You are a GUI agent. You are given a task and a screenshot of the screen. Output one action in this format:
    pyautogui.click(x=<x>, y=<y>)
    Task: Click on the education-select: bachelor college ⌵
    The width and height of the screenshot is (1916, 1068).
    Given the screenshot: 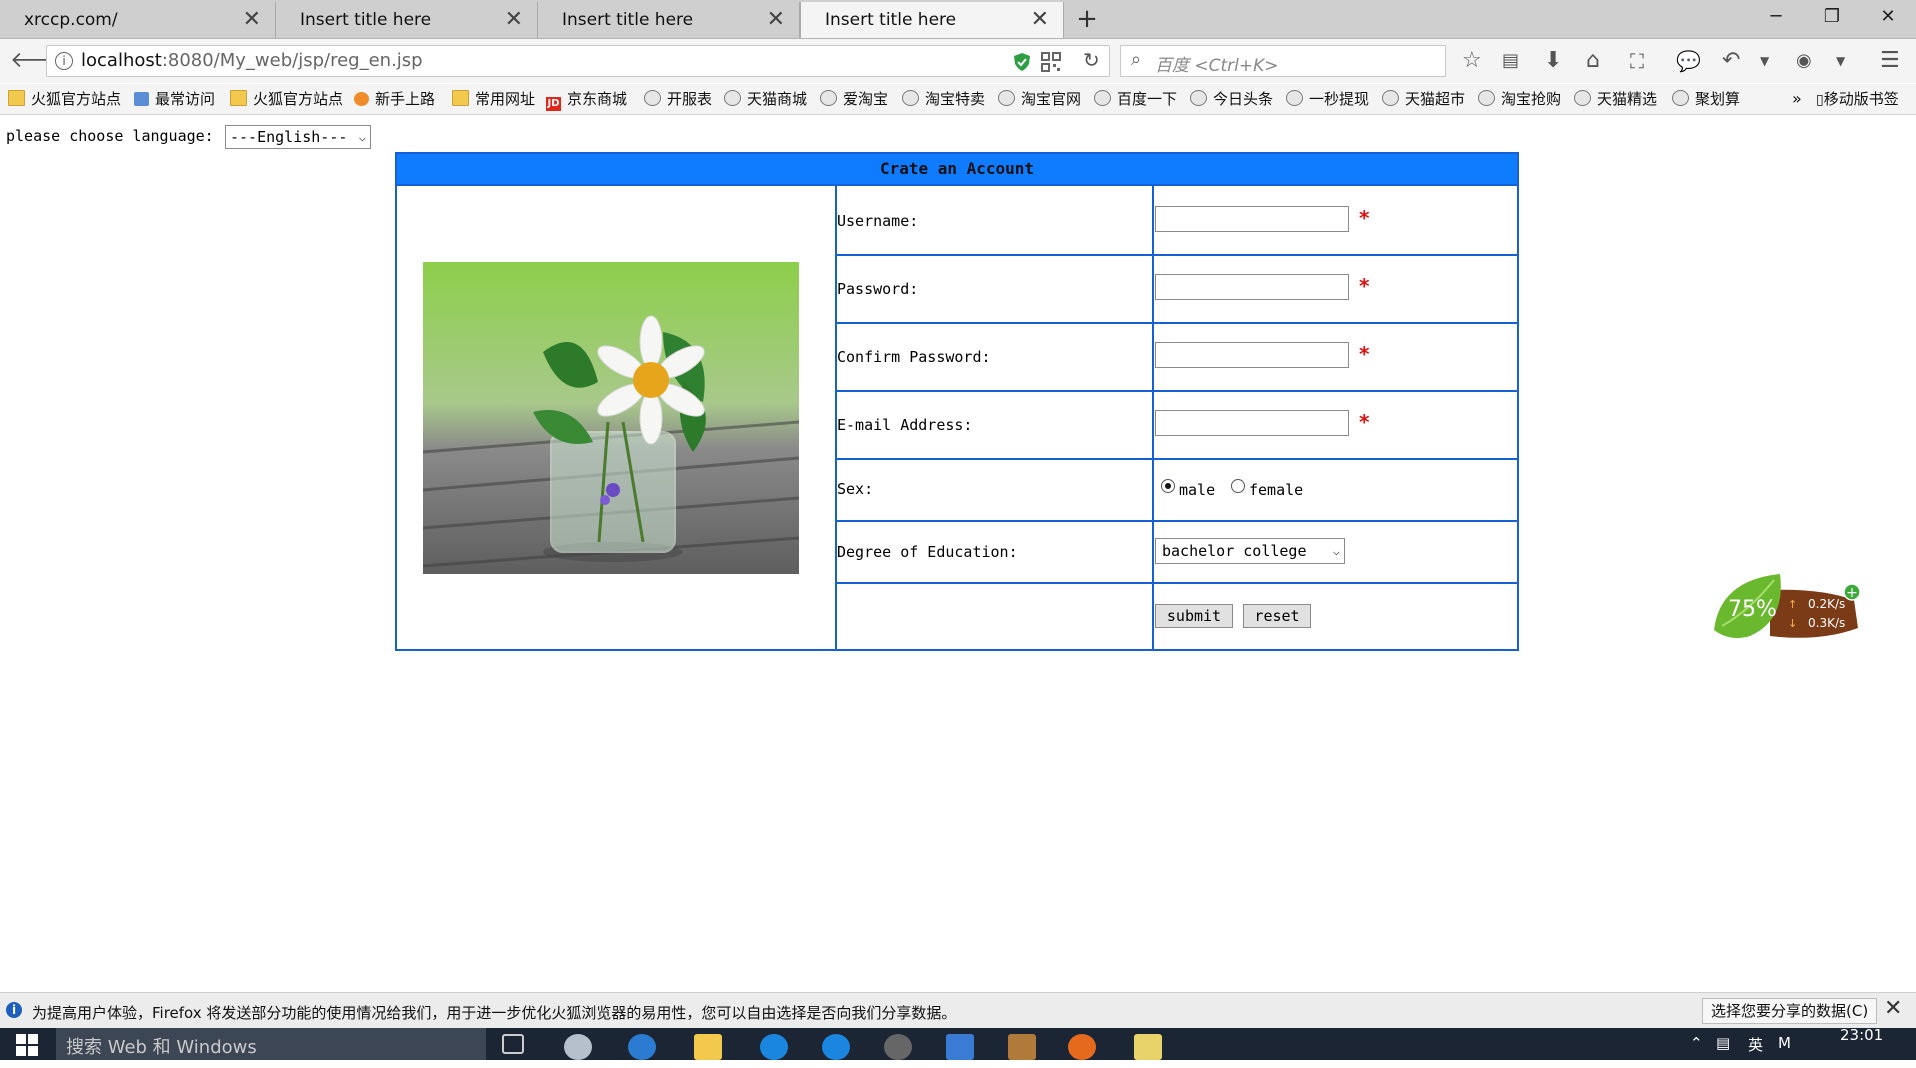 What is the action you would take?
    pyautogui.click(x=1250, y=551)
    